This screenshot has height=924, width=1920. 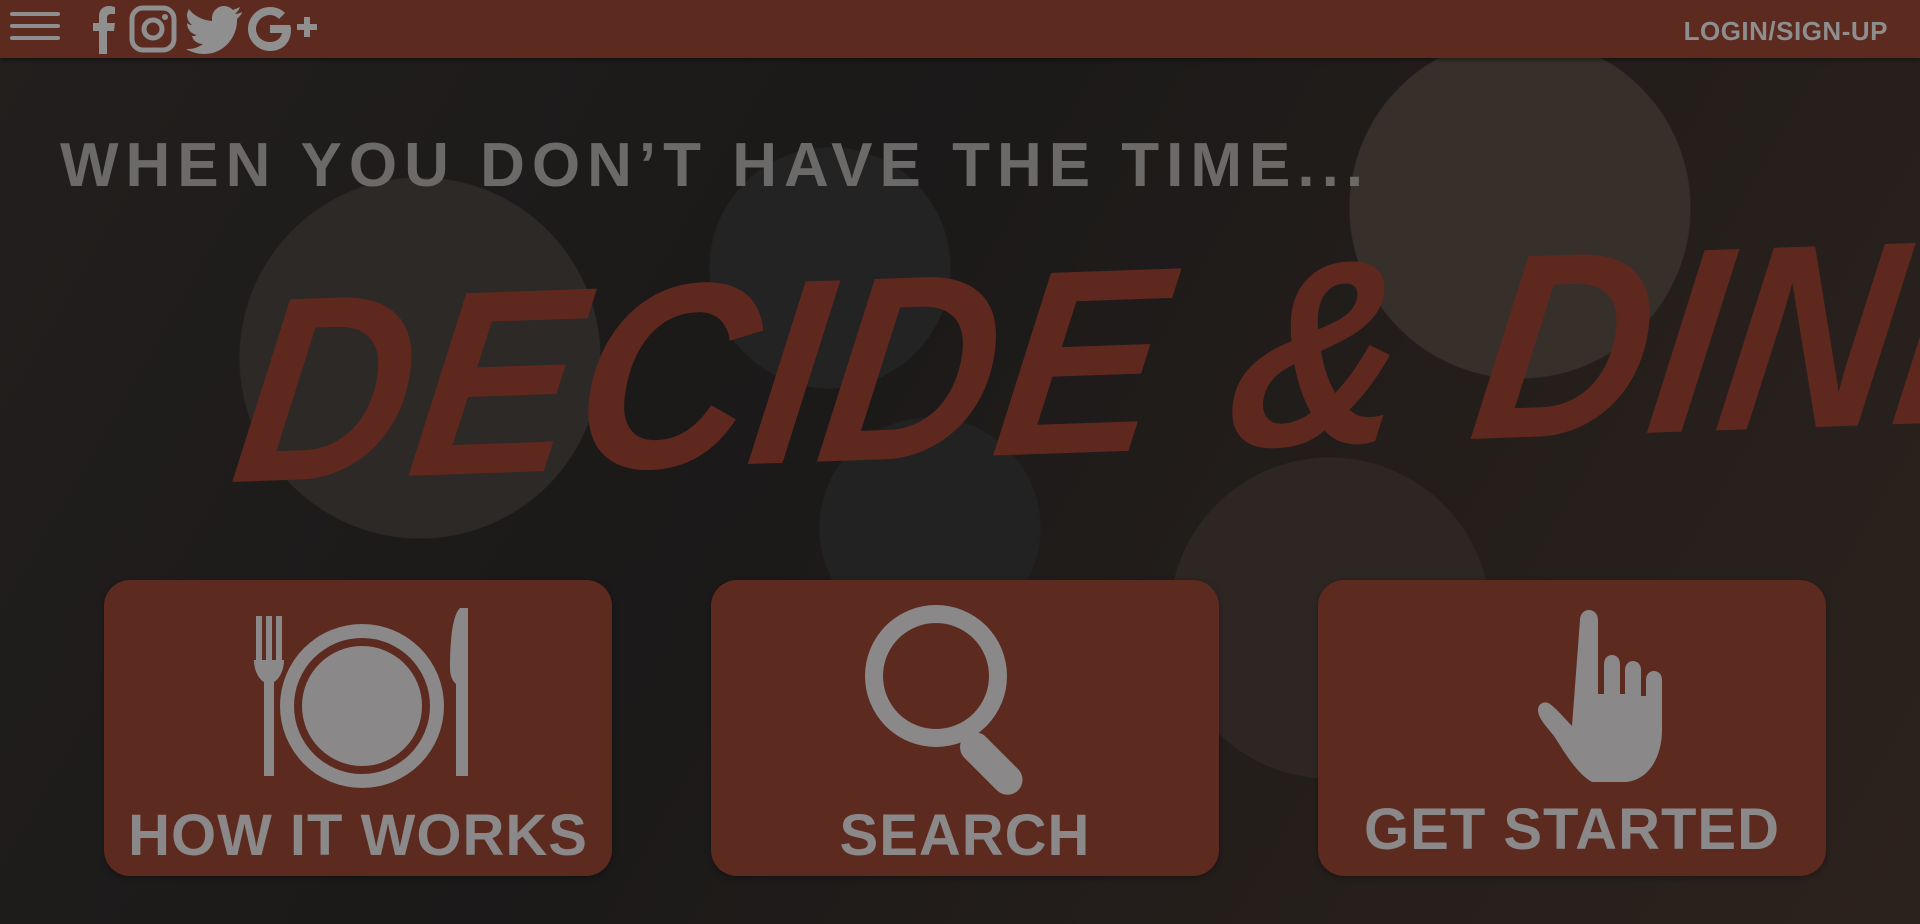 What do you see at coordinates (358, 835) in the screenshot?
I see `how-it-works-label: HOW IT WORKS` at bounding box center [358, 835].